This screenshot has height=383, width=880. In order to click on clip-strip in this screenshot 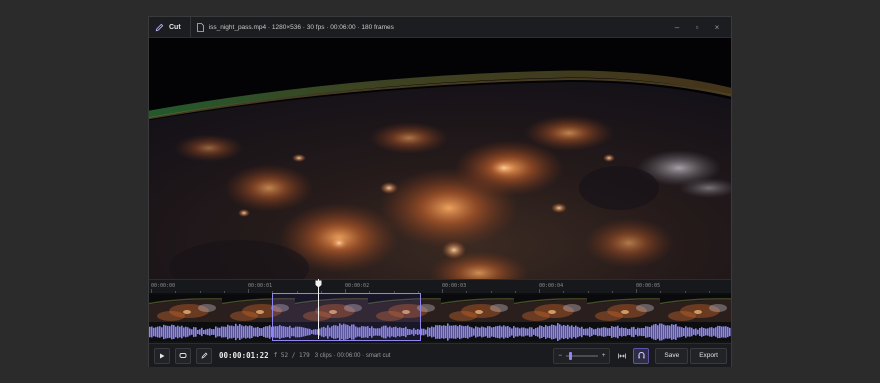, I will do `click(440, 317)`.